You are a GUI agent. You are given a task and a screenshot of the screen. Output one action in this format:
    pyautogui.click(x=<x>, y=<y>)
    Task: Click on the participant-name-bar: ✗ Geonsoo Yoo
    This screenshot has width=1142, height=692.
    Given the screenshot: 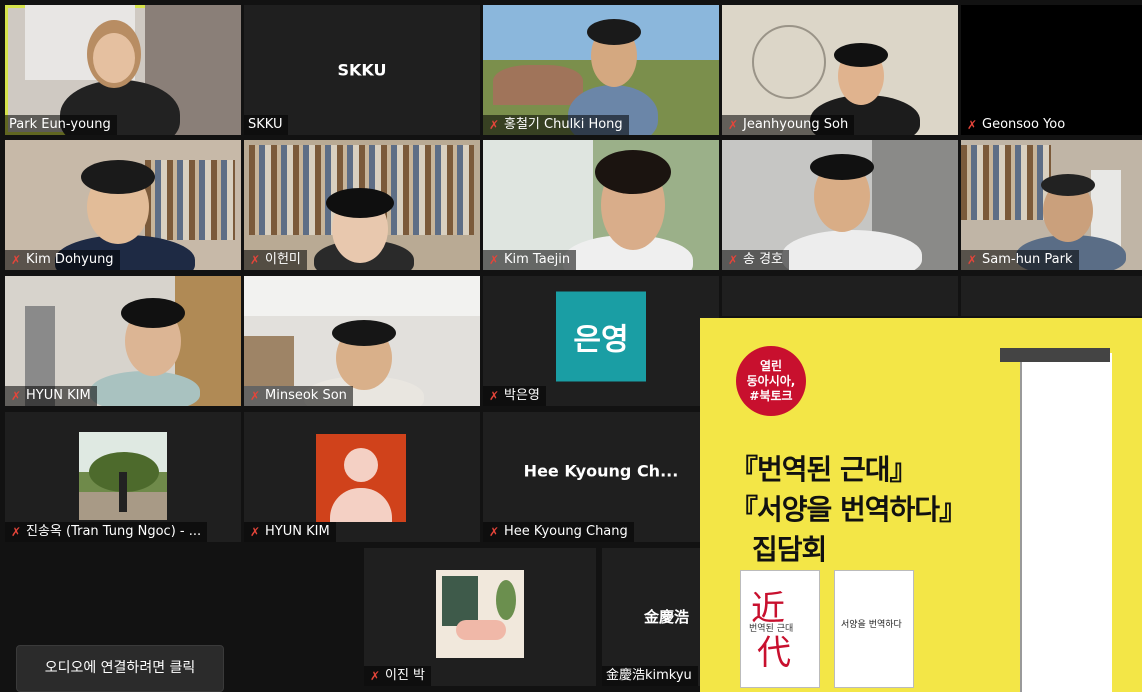 What is the action you would take?
    pyautogui.click(x=1016, y=125)
    